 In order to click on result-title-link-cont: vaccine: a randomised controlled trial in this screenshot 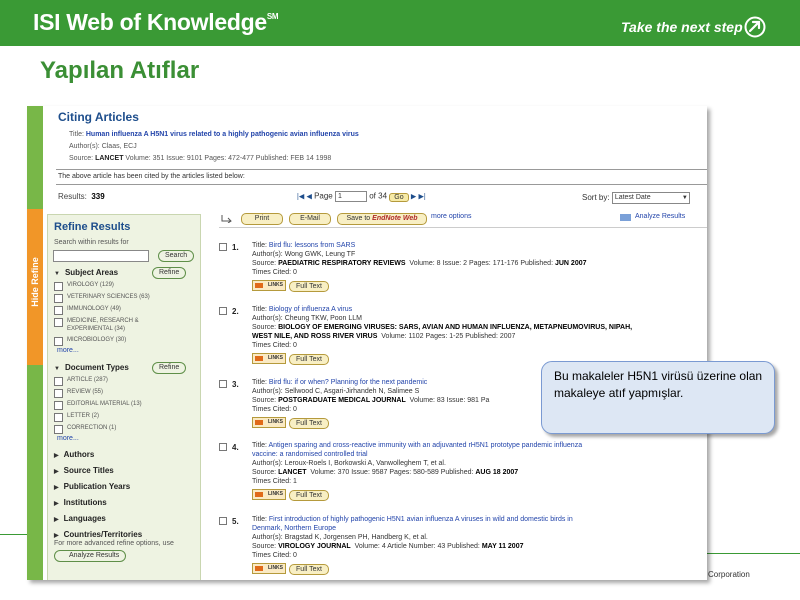, I will do `click(310, 454)`.